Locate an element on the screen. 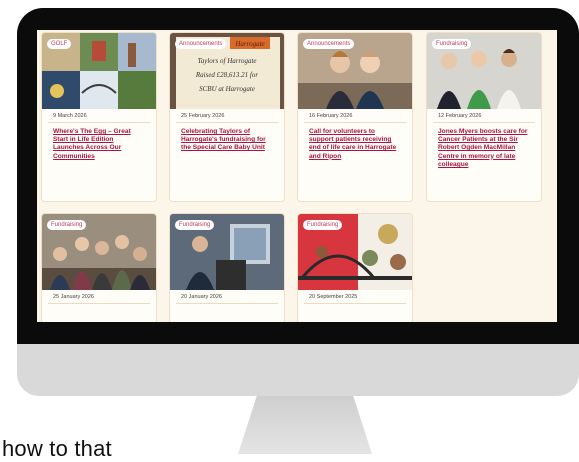 The image size is (579, 462). caption-text: how to that is located at coordinates (57, 448).